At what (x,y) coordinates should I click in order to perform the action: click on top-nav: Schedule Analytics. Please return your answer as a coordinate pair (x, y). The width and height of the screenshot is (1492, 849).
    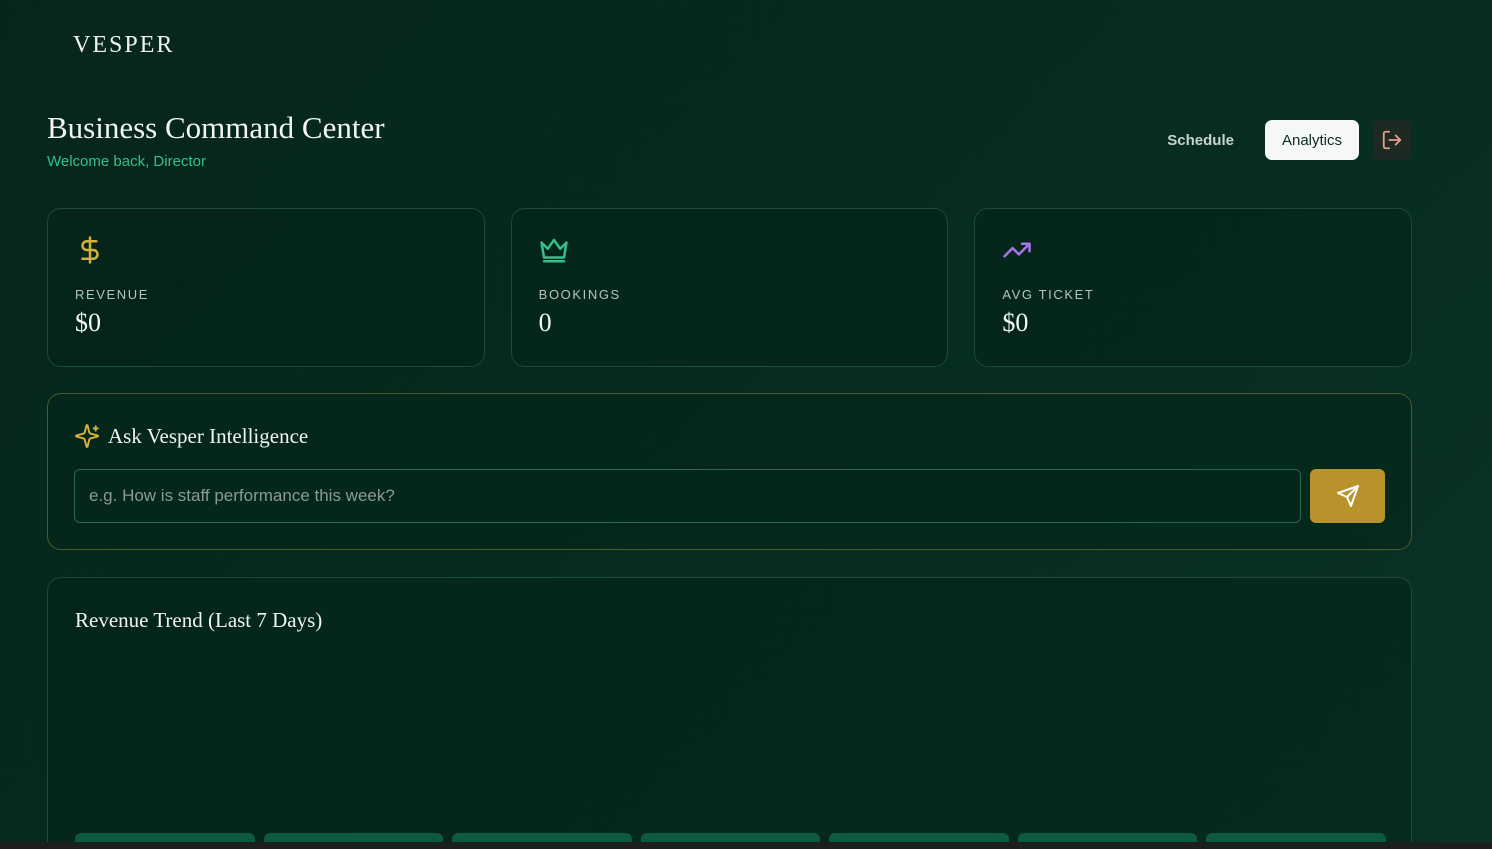
    Looking at the image, I should click on (1280, 140).